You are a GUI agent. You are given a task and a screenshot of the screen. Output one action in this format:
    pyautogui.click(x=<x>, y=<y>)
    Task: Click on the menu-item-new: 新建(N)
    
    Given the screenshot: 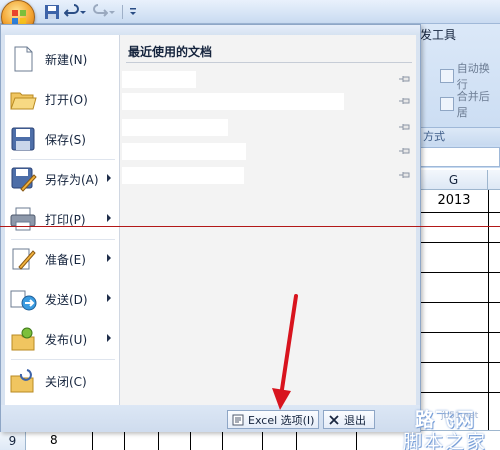 What is the action you would take?
    pyautogui.click(x=62, y=59)
    